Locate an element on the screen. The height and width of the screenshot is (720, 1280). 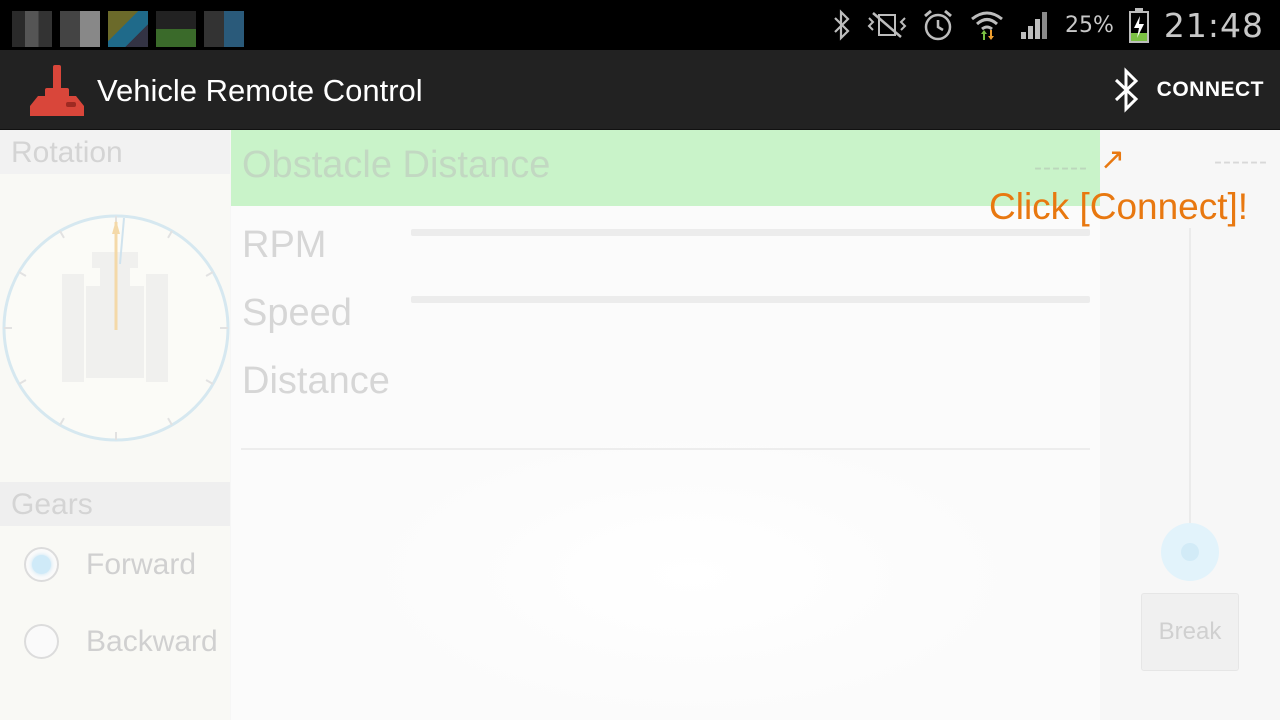
throttle-slider-track is located at coordinates (1190, 393).